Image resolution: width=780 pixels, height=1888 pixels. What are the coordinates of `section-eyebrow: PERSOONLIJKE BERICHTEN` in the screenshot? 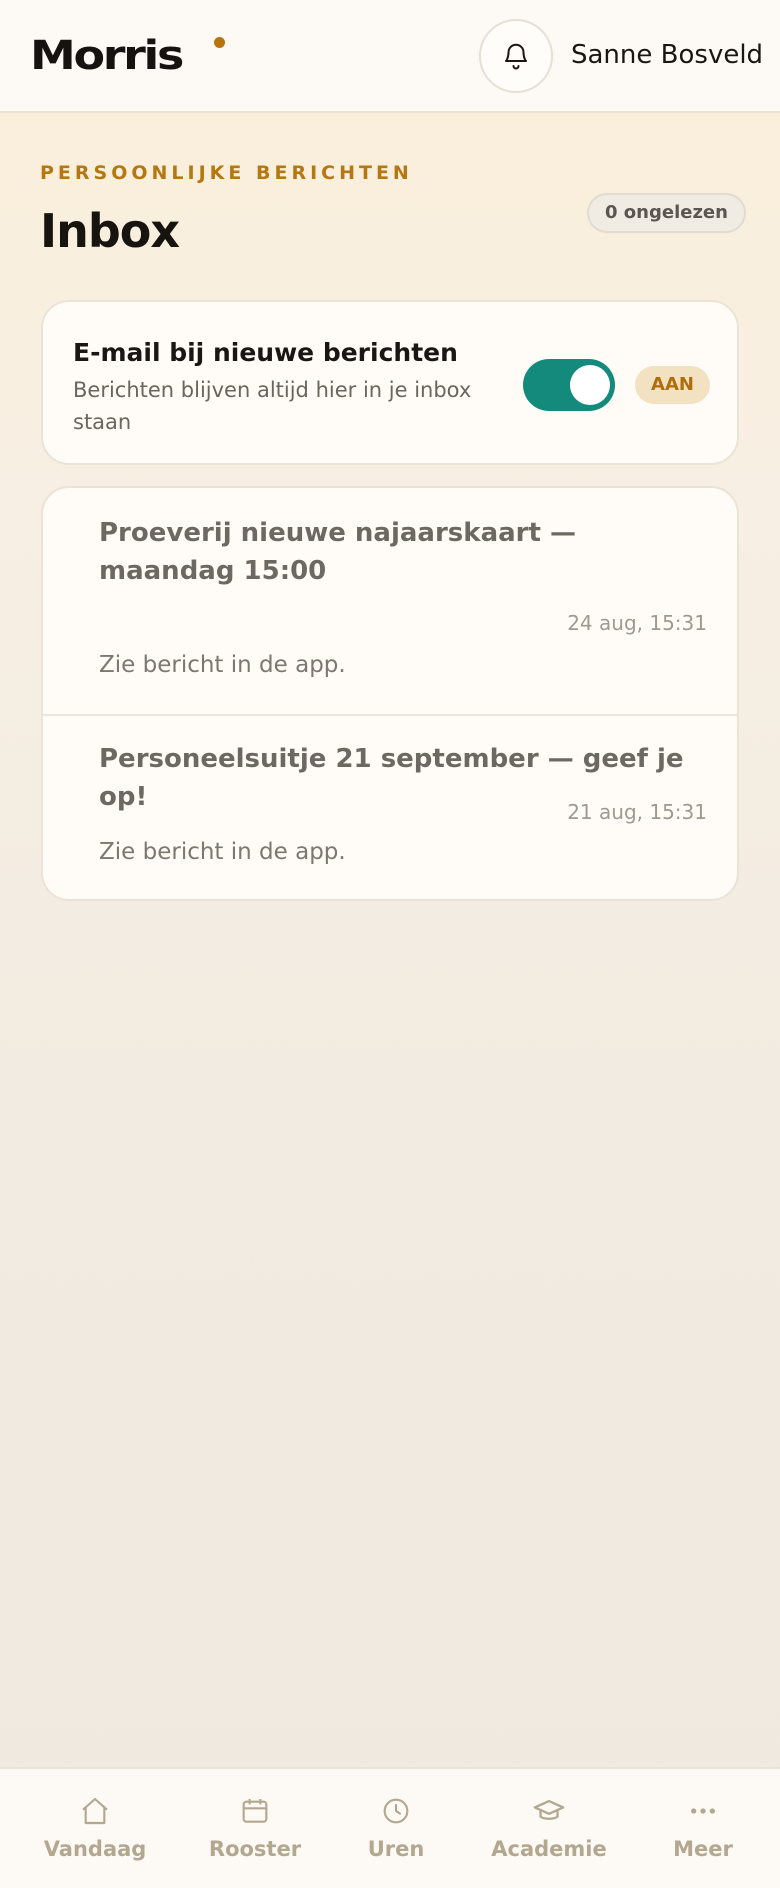 It's located at (226, 173).